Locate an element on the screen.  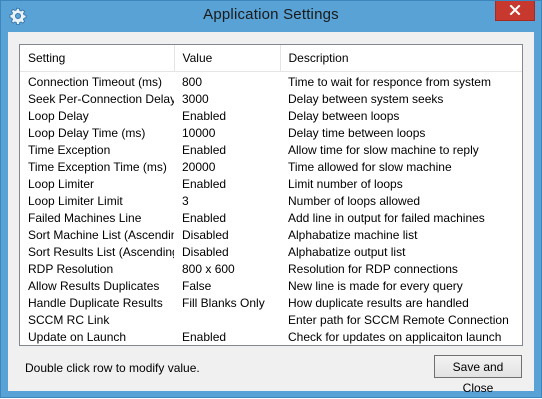
cell-value: 3 is located at coordinates (185, 201).